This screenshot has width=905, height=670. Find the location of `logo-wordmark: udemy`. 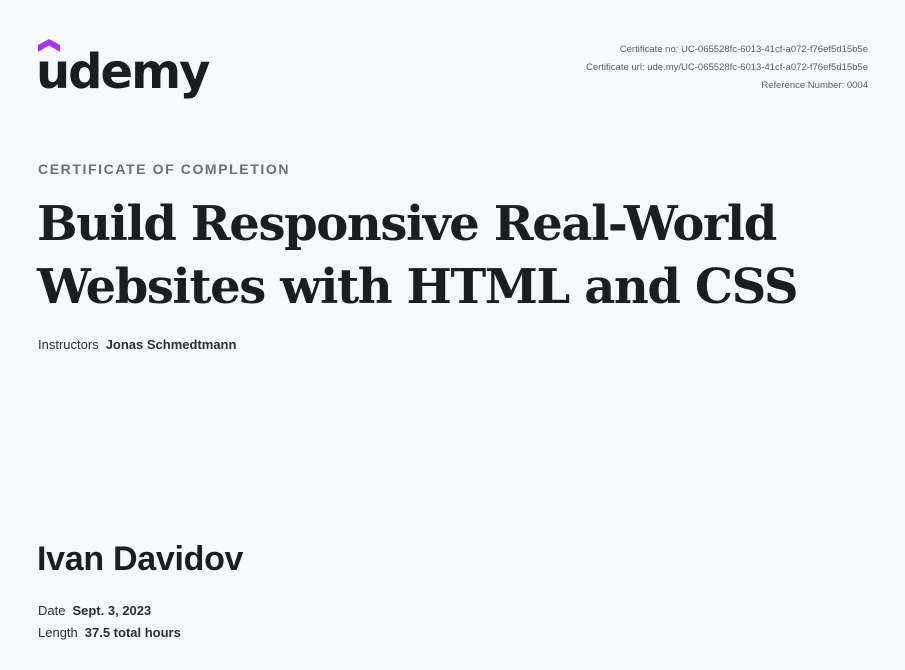

logo-wordmark: udemy is located at coordinates (123, 72).